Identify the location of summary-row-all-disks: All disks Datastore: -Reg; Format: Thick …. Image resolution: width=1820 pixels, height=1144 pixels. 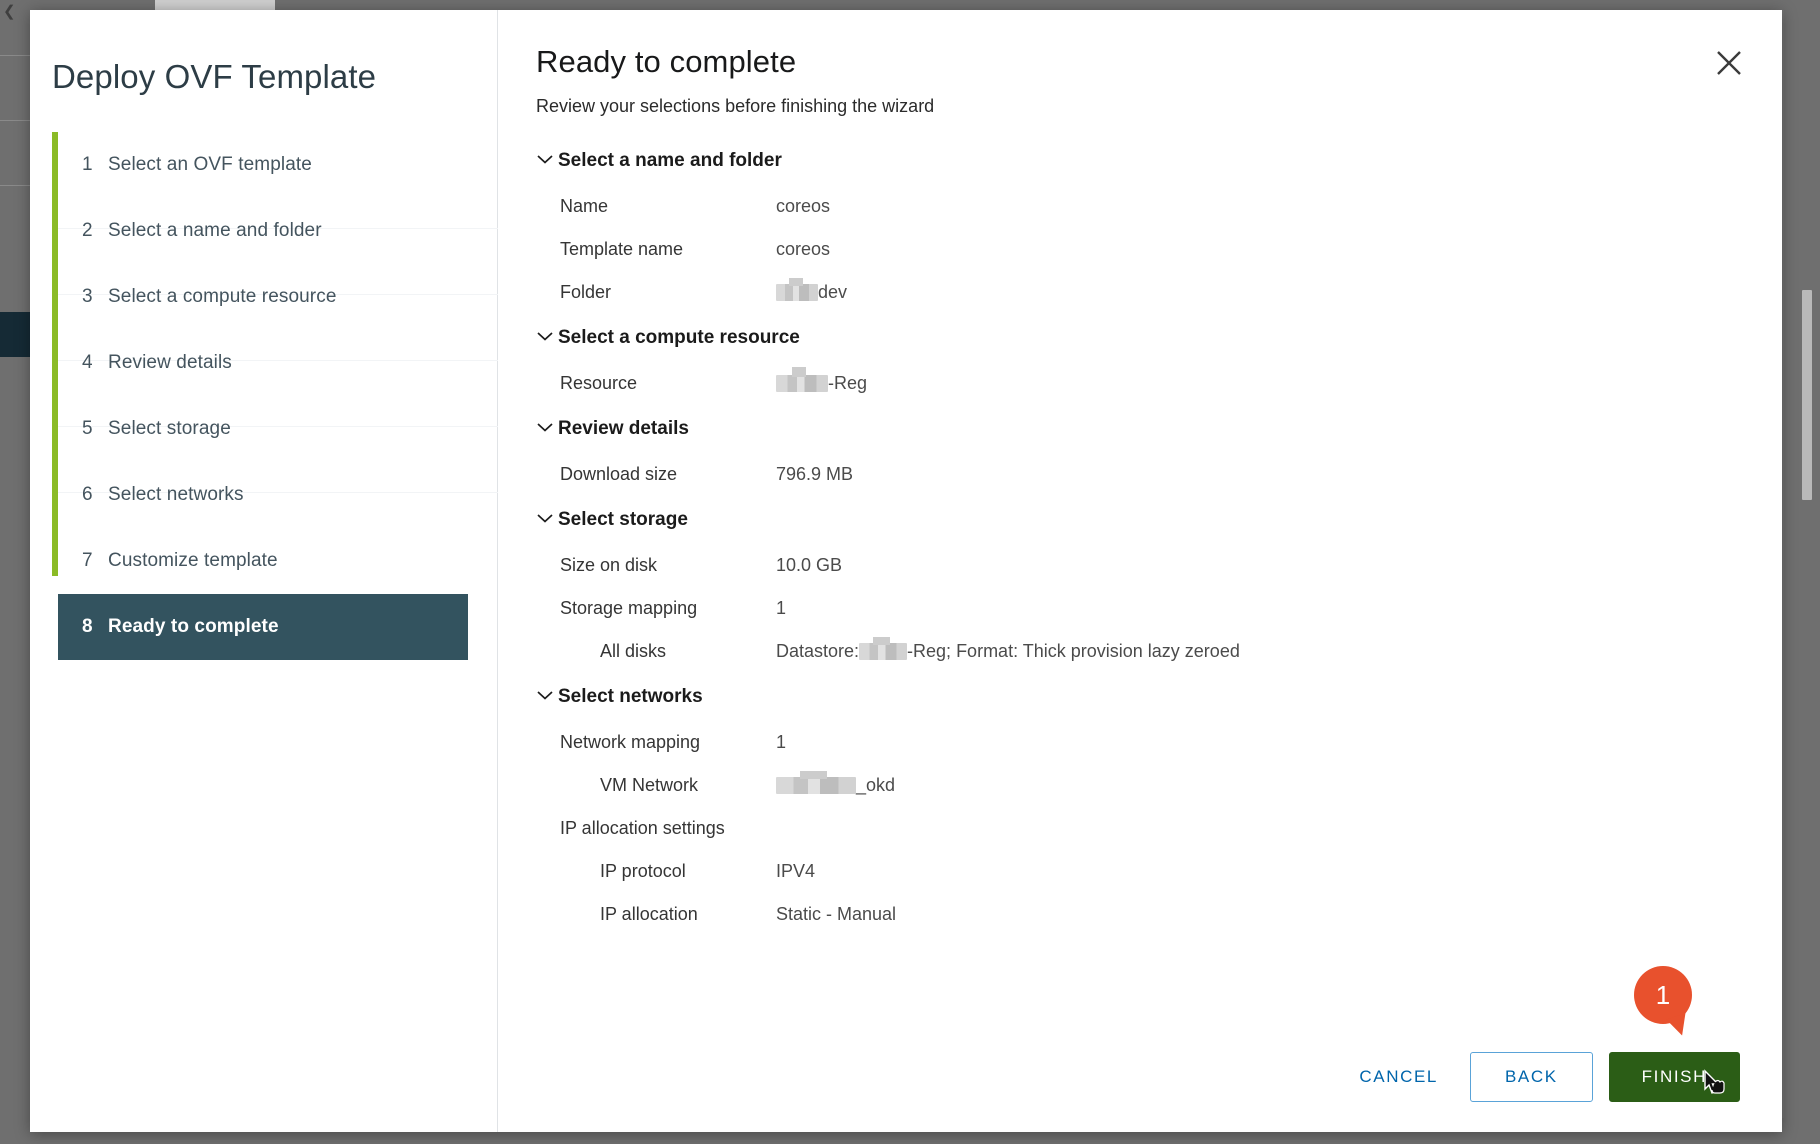
(1144, 651).